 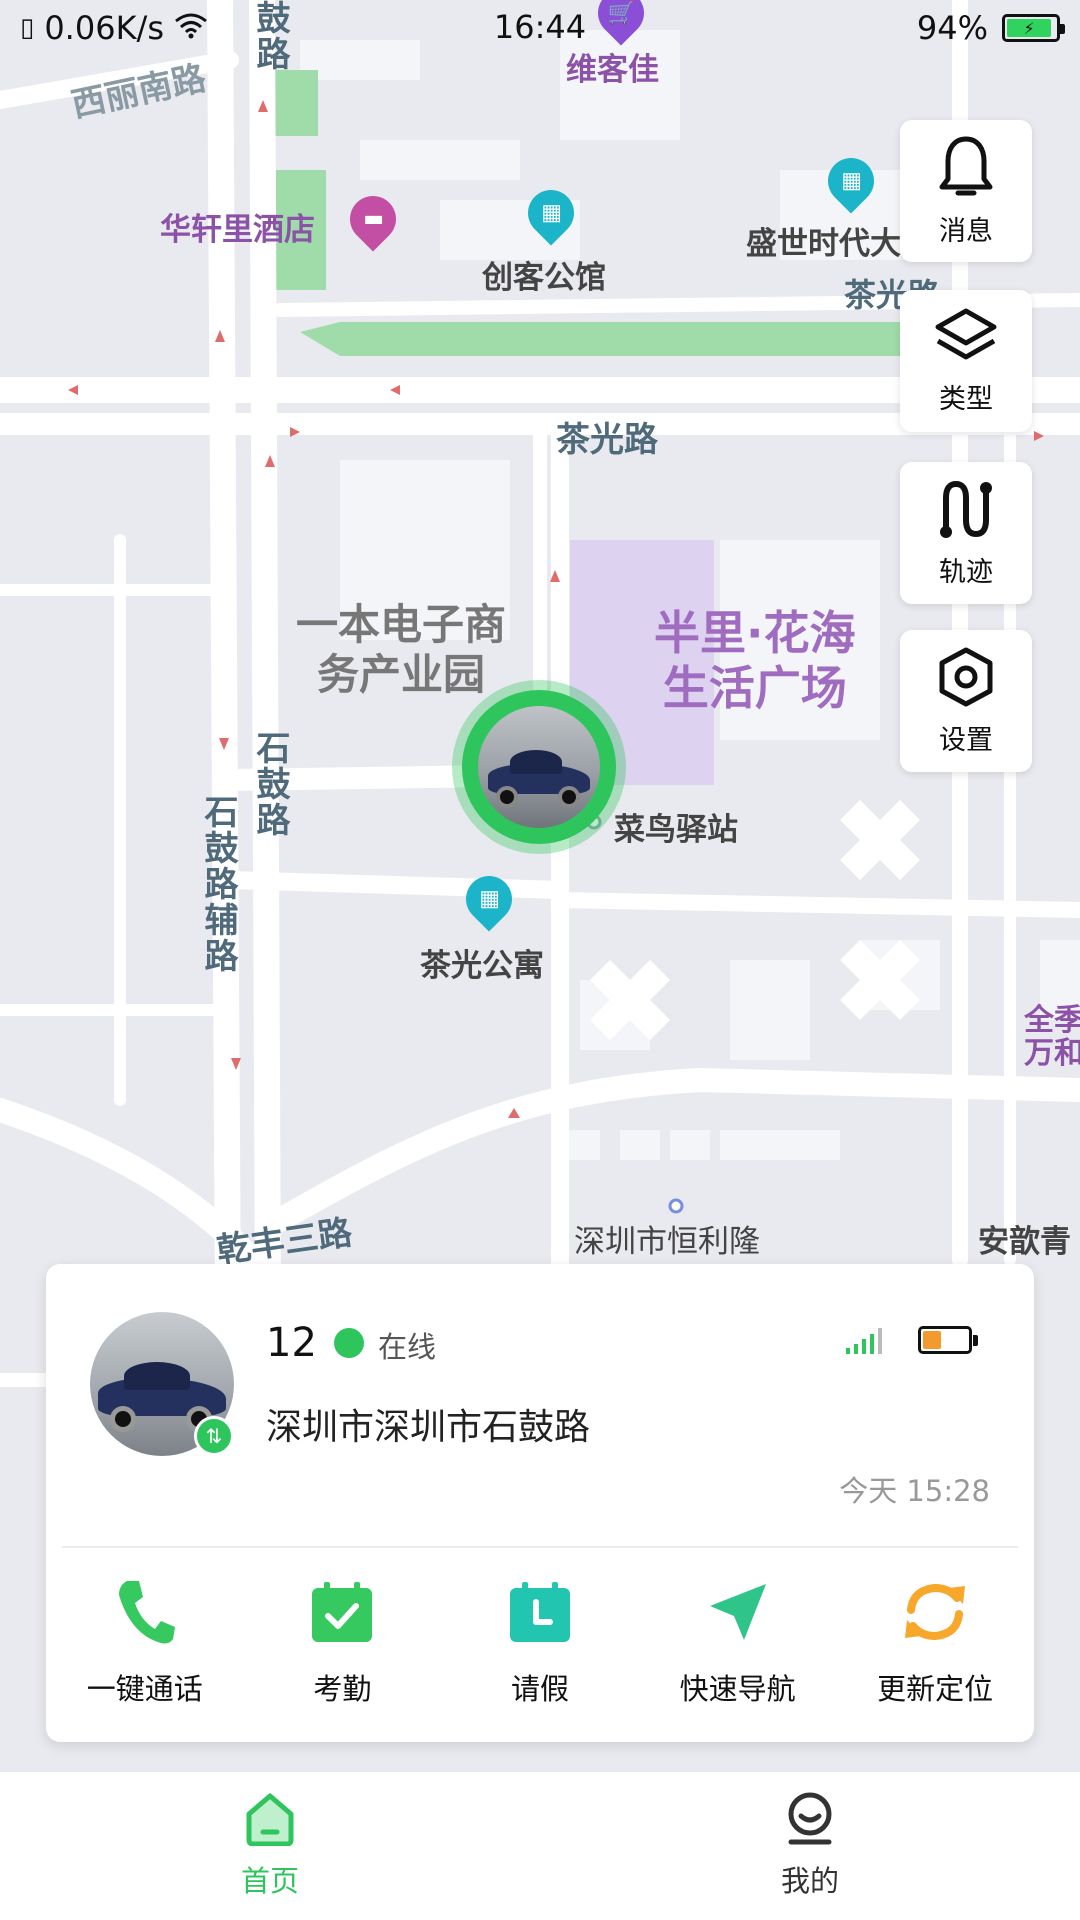 I want to click on card-divider, so click(x=540, y=1547).